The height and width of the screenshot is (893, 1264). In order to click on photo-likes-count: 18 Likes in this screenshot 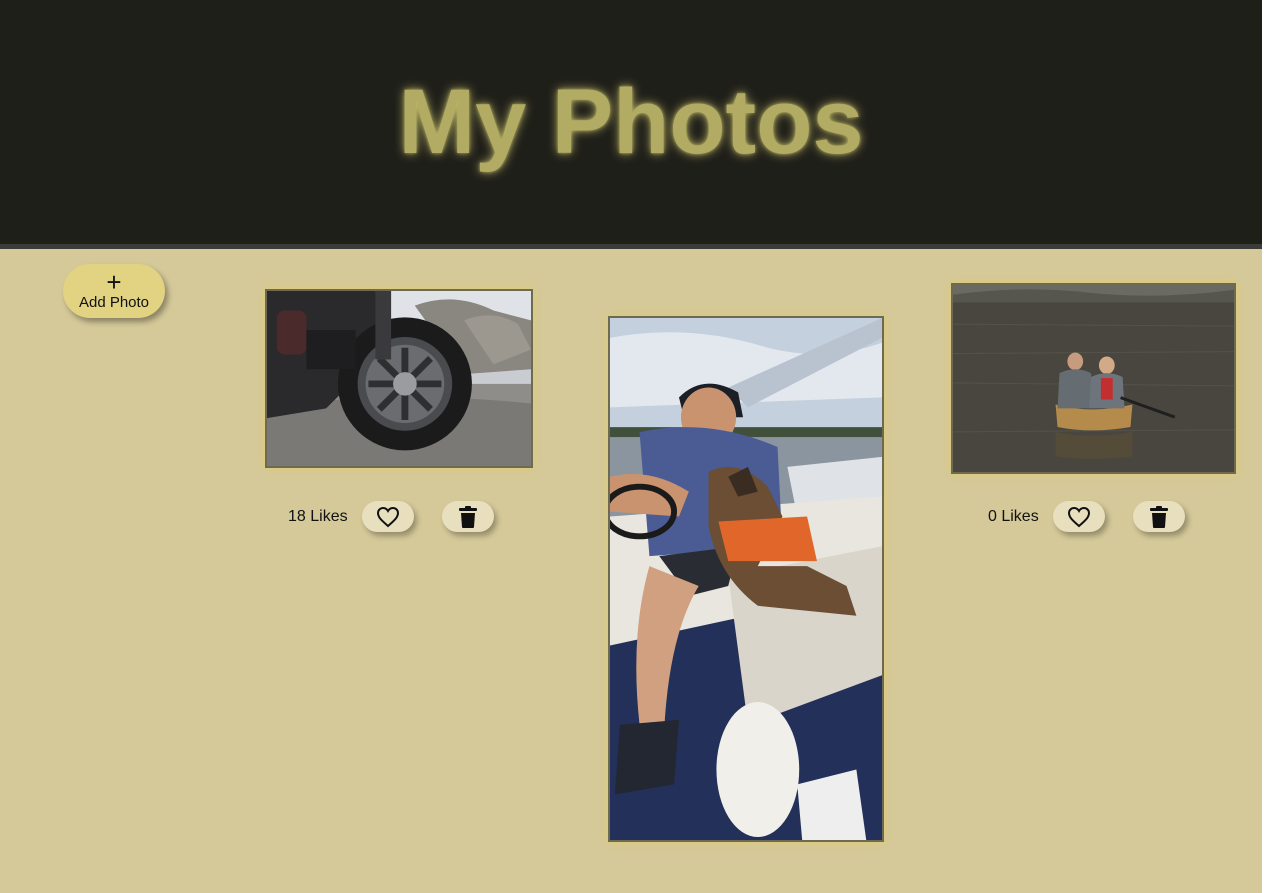, I will do `click(318, 516)`.